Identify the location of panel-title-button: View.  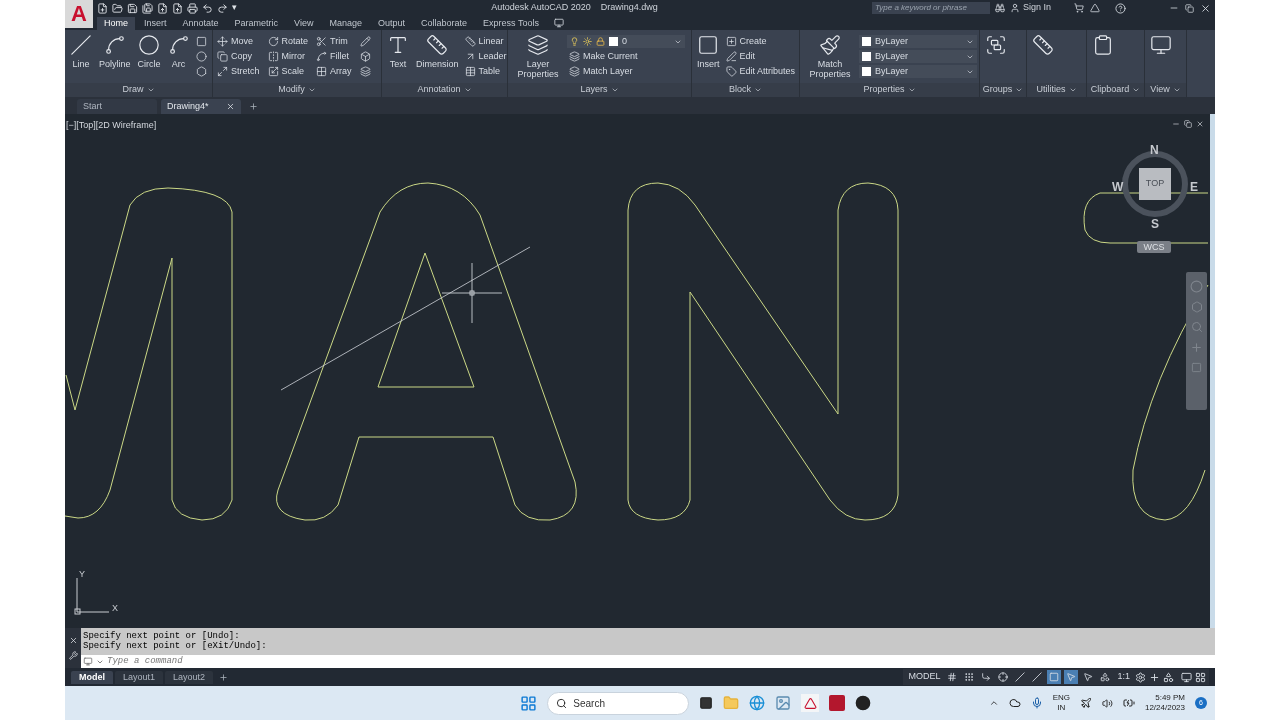
(1165, 90).